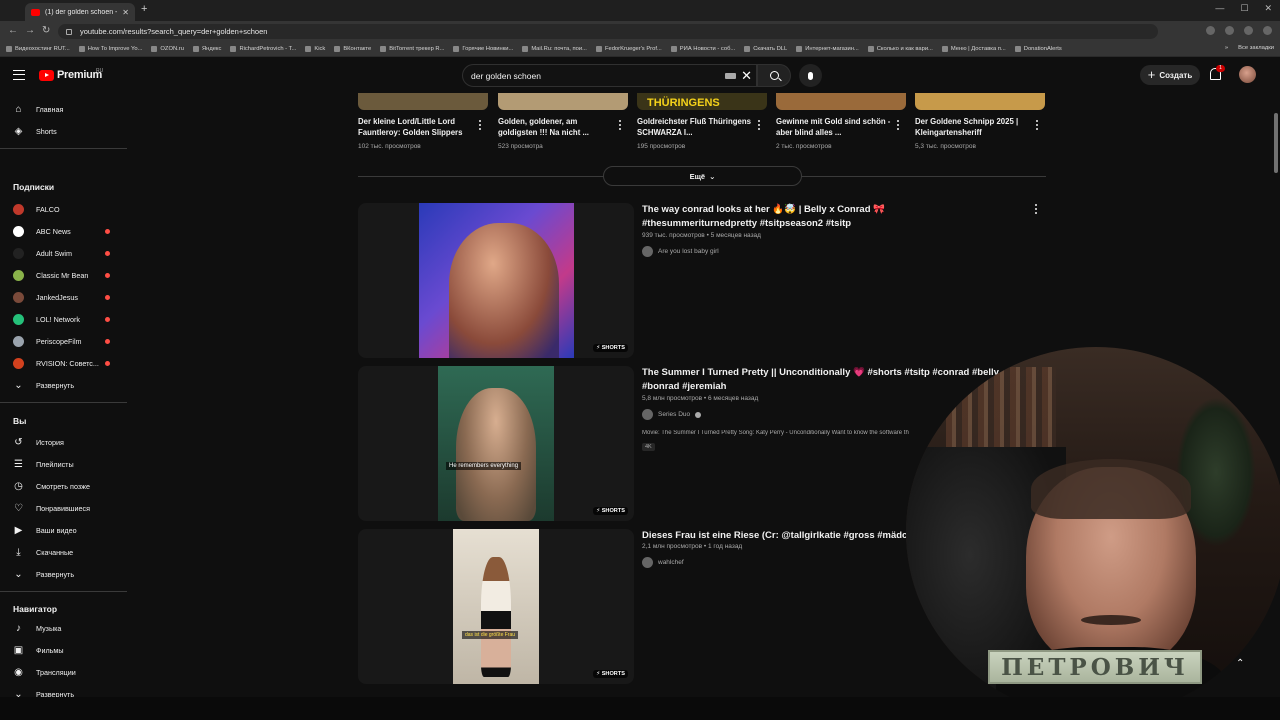 The image size is (1280, 720). What do you see at coordinates (63, 231) in the screenshot?
I see `sidebar-item: ABC News` at bounding box center [63, 231].